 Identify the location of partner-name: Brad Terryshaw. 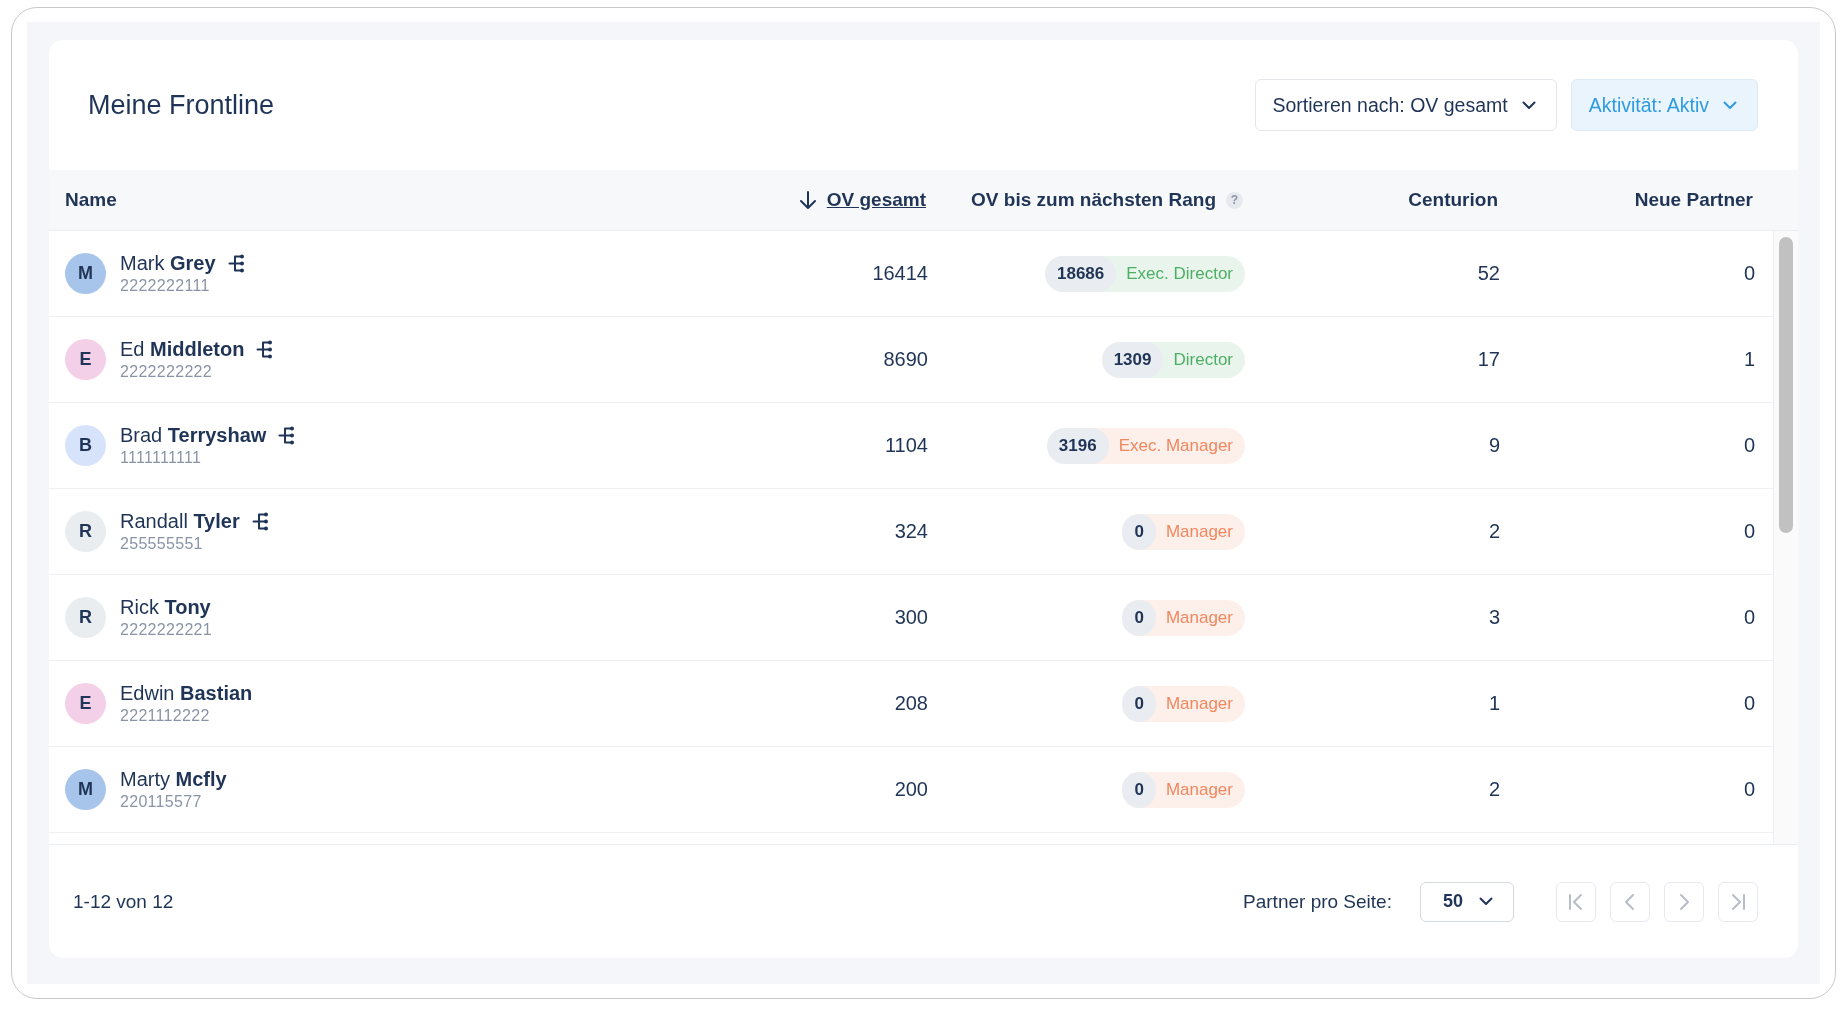
(193, 435).